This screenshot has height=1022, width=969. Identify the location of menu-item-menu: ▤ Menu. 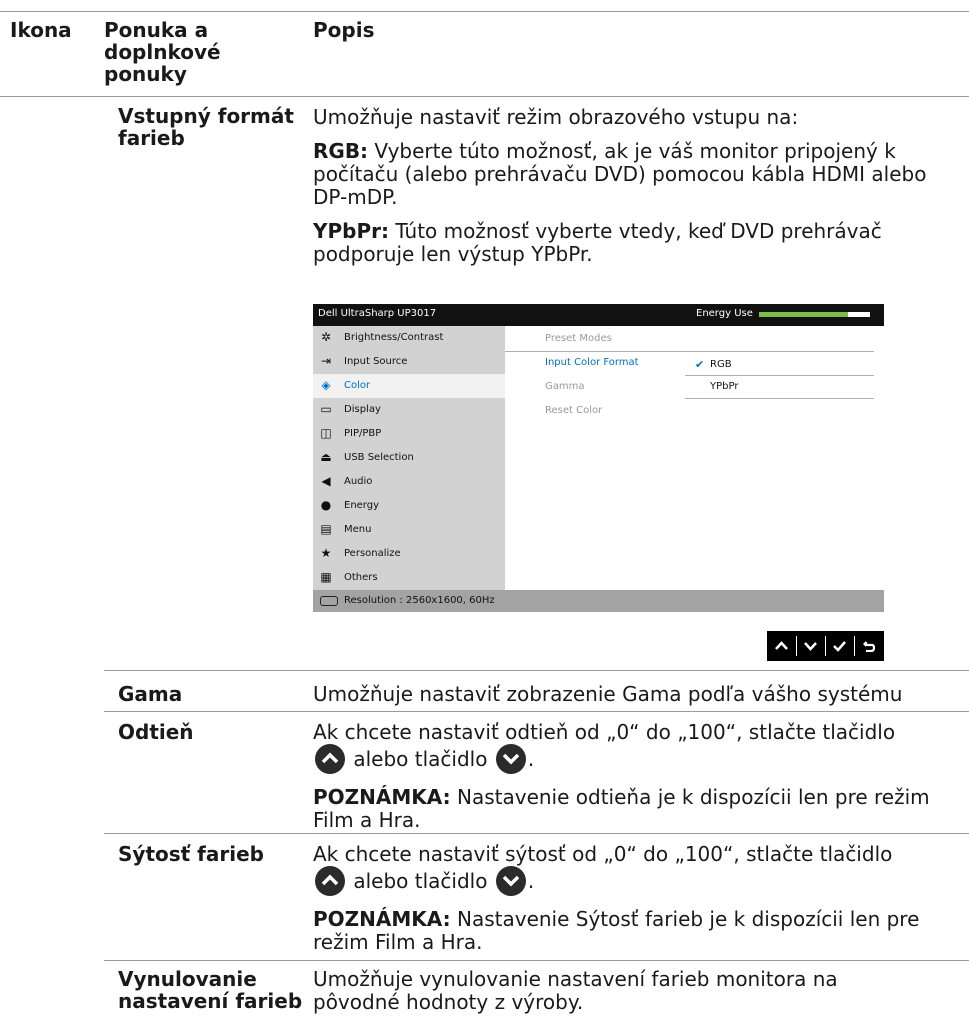
(409, 530).